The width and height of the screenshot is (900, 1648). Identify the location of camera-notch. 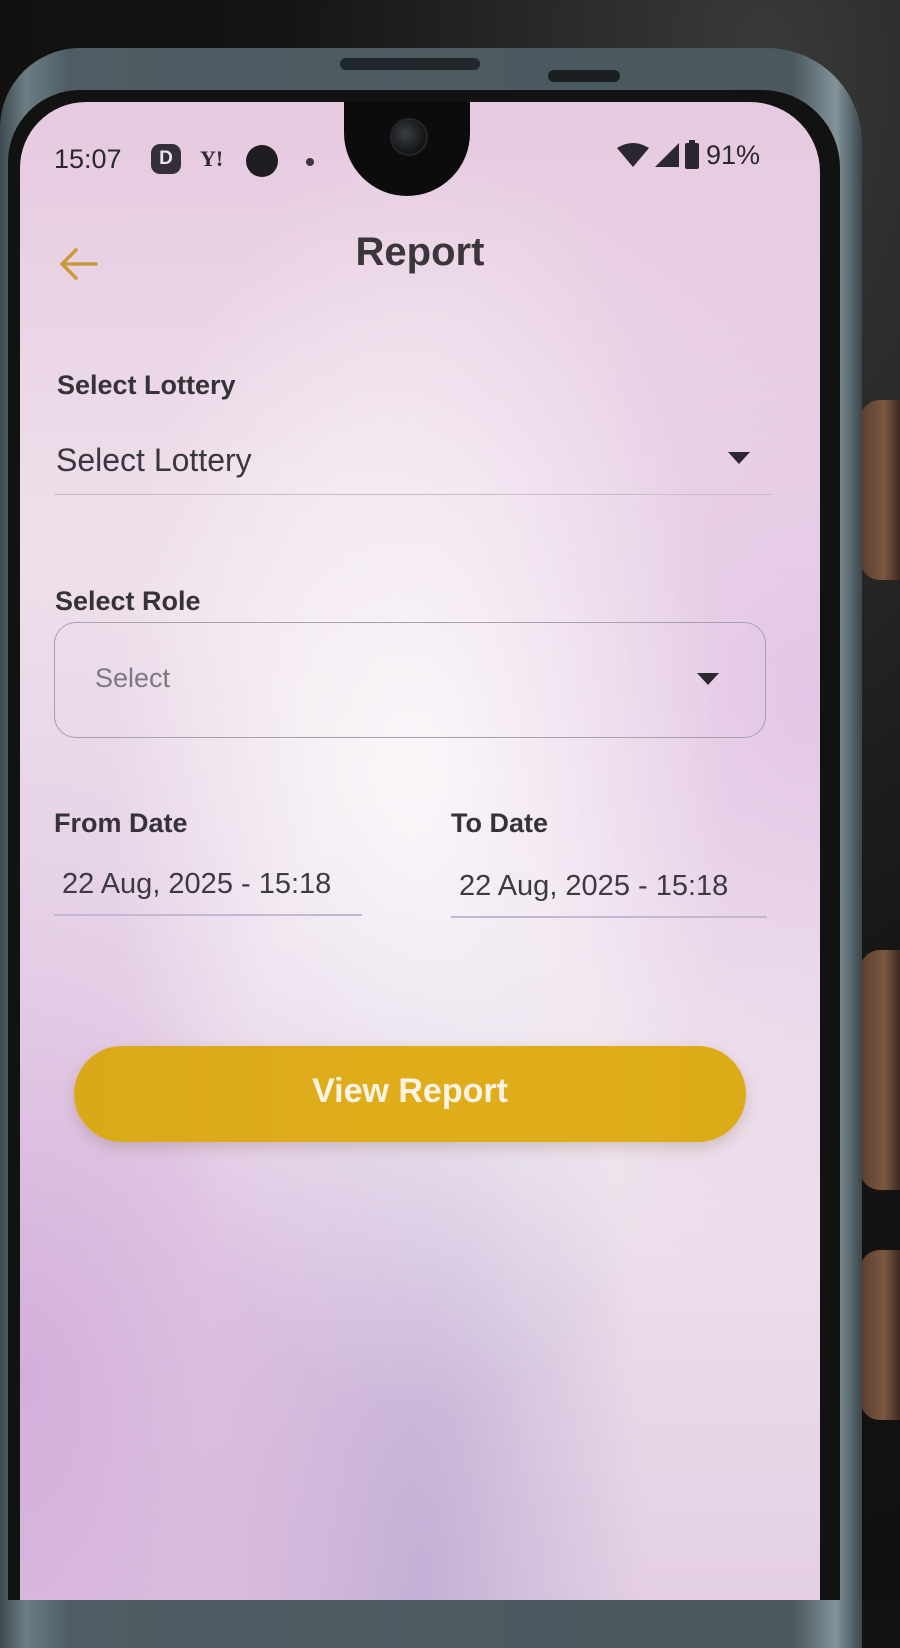
(407, 149).